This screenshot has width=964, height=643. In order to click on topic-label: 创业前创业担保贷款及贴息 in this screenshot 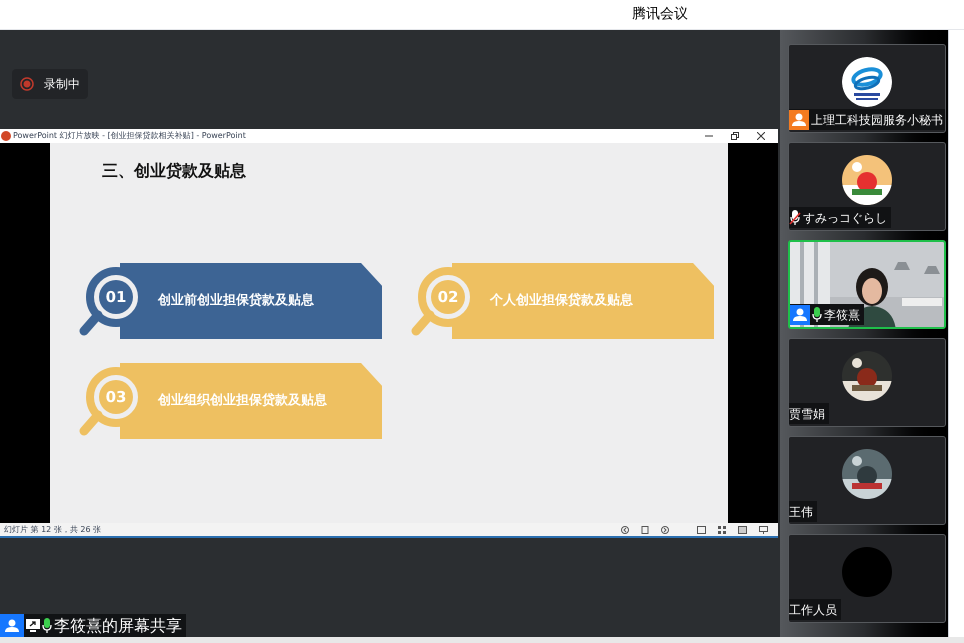, I will do `click(236, 301)`.